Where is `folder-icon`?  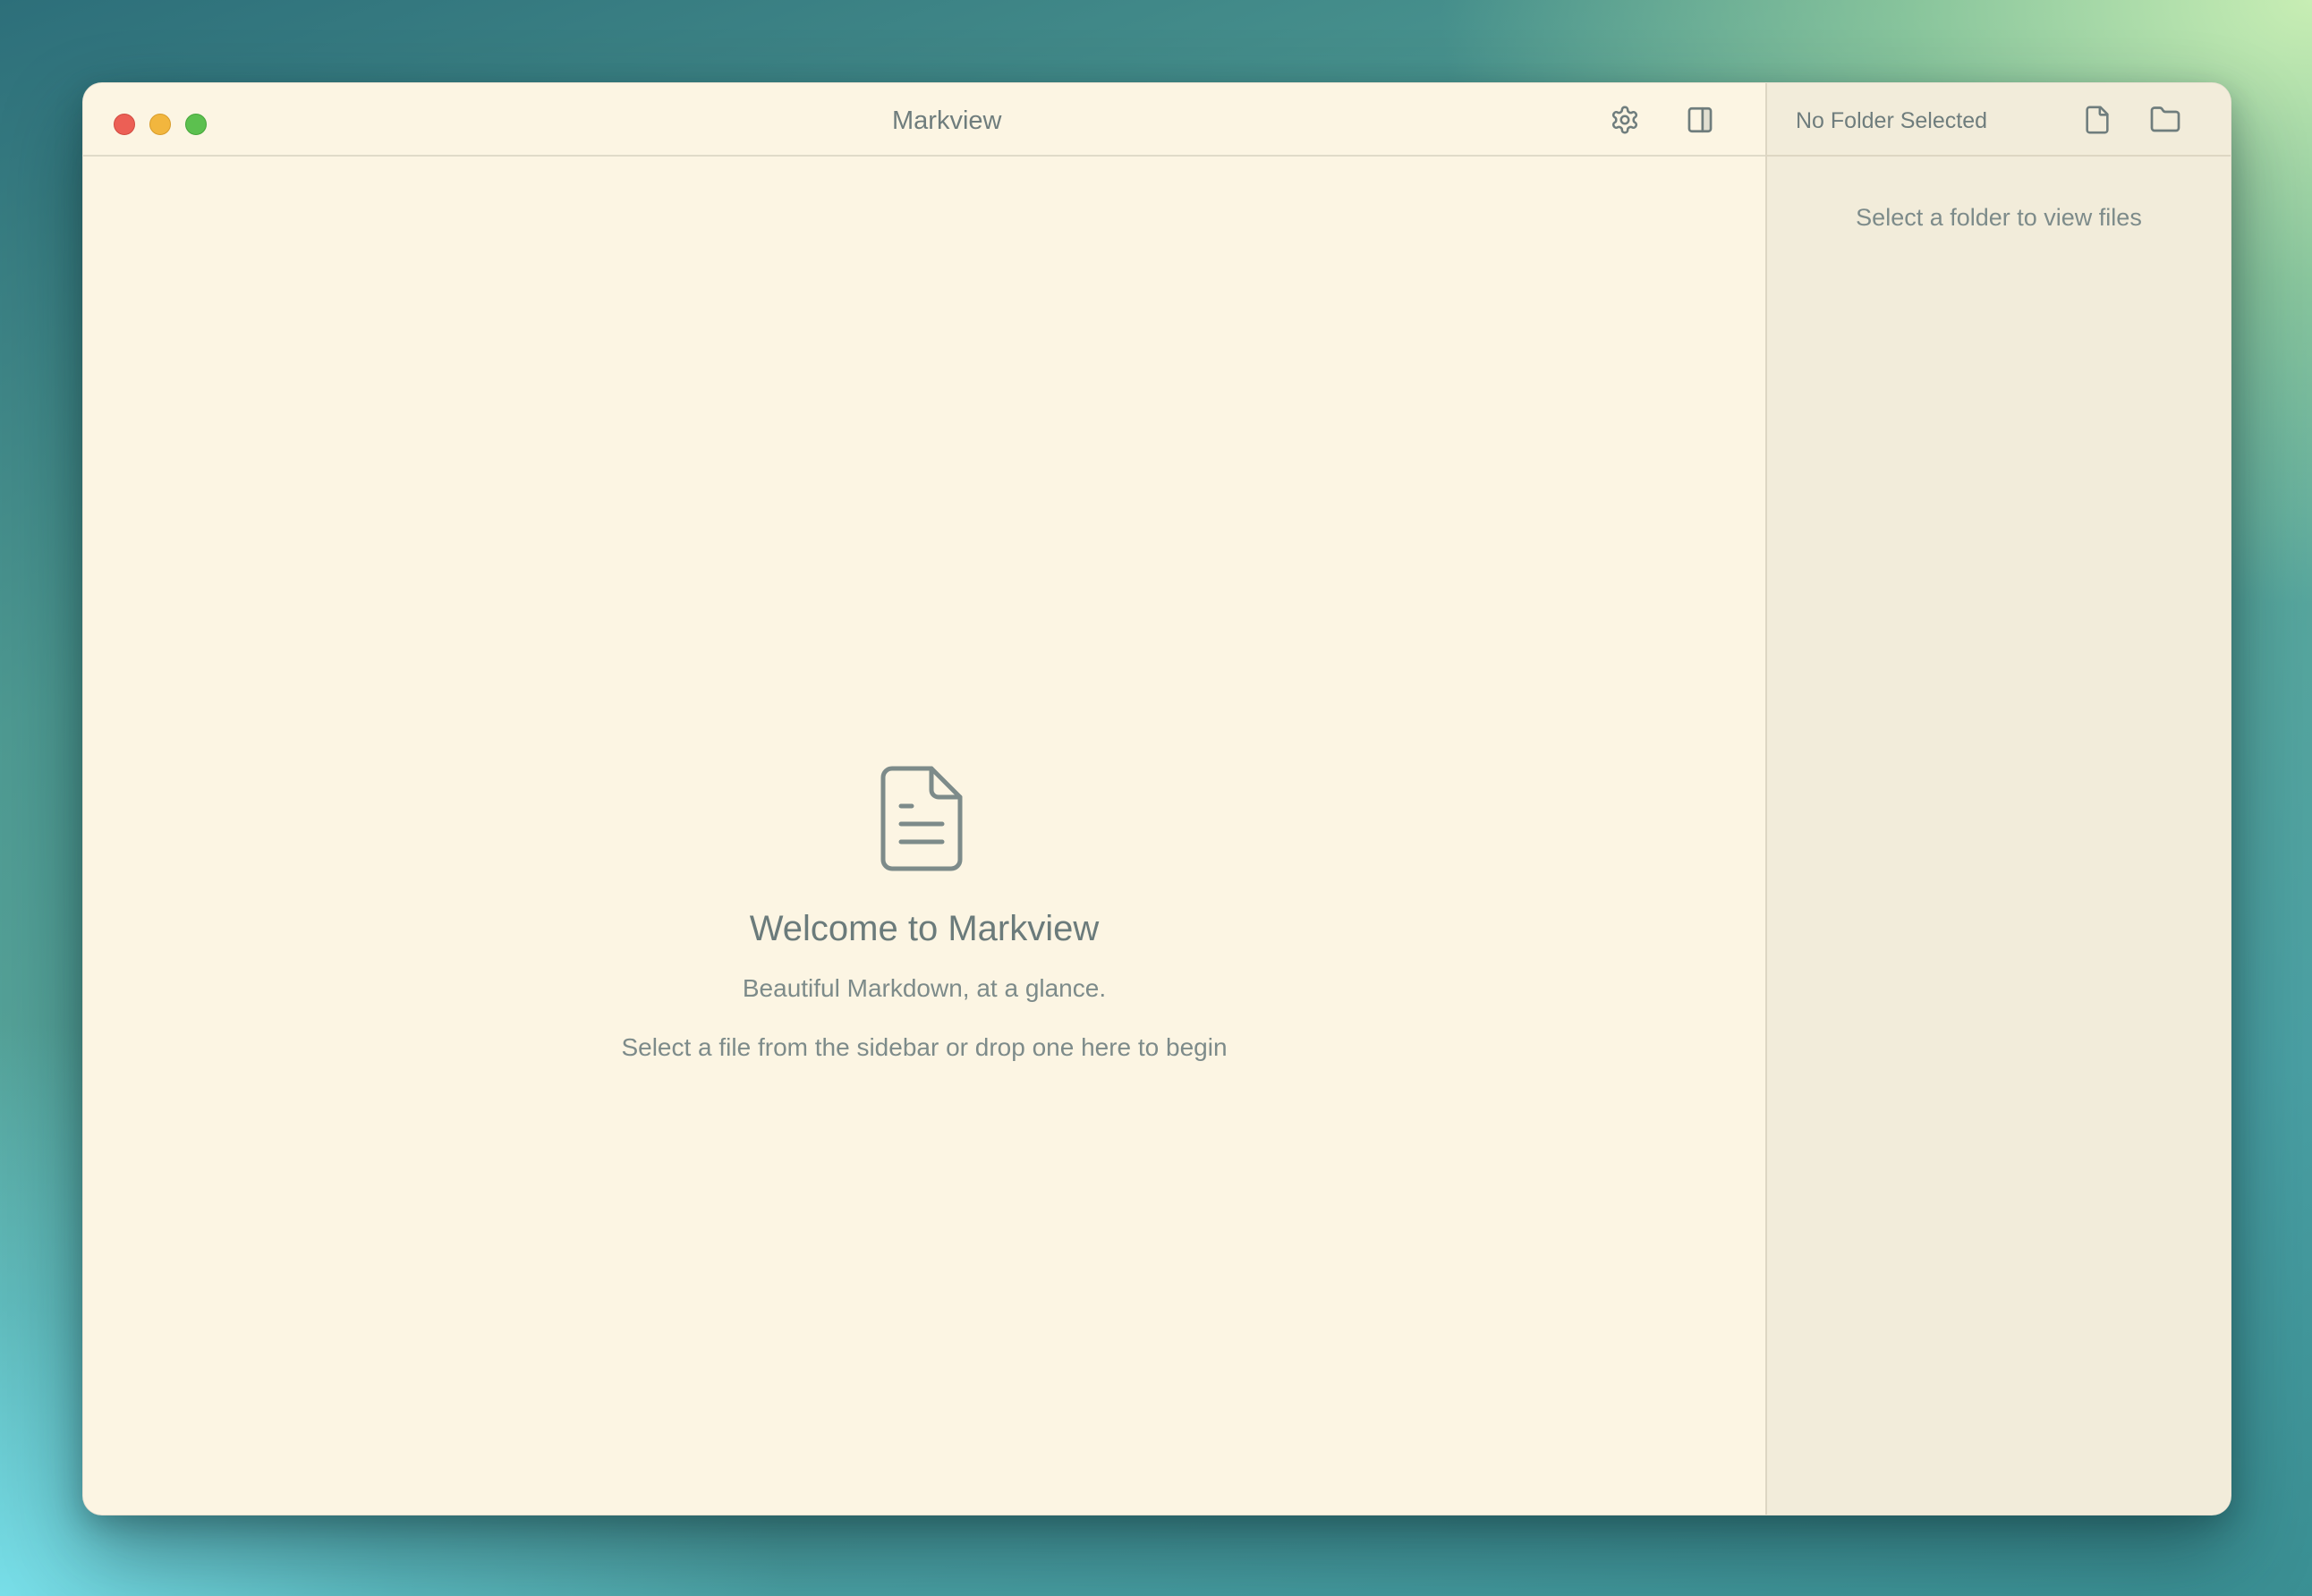
folder-icon is located at coordinates (2165, 119).